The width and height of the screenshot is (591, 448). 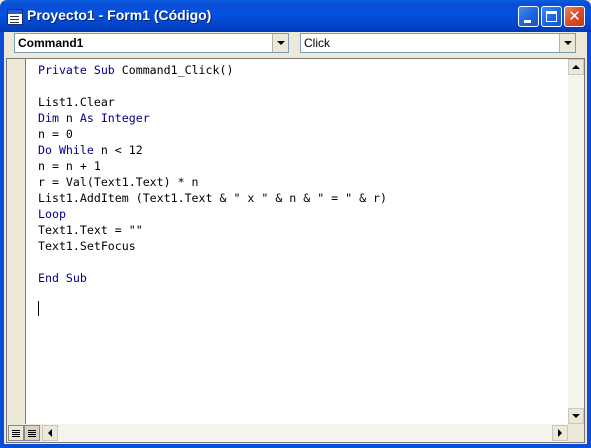 I want to click on window-frame-bottom, so click(x=295, y=446).